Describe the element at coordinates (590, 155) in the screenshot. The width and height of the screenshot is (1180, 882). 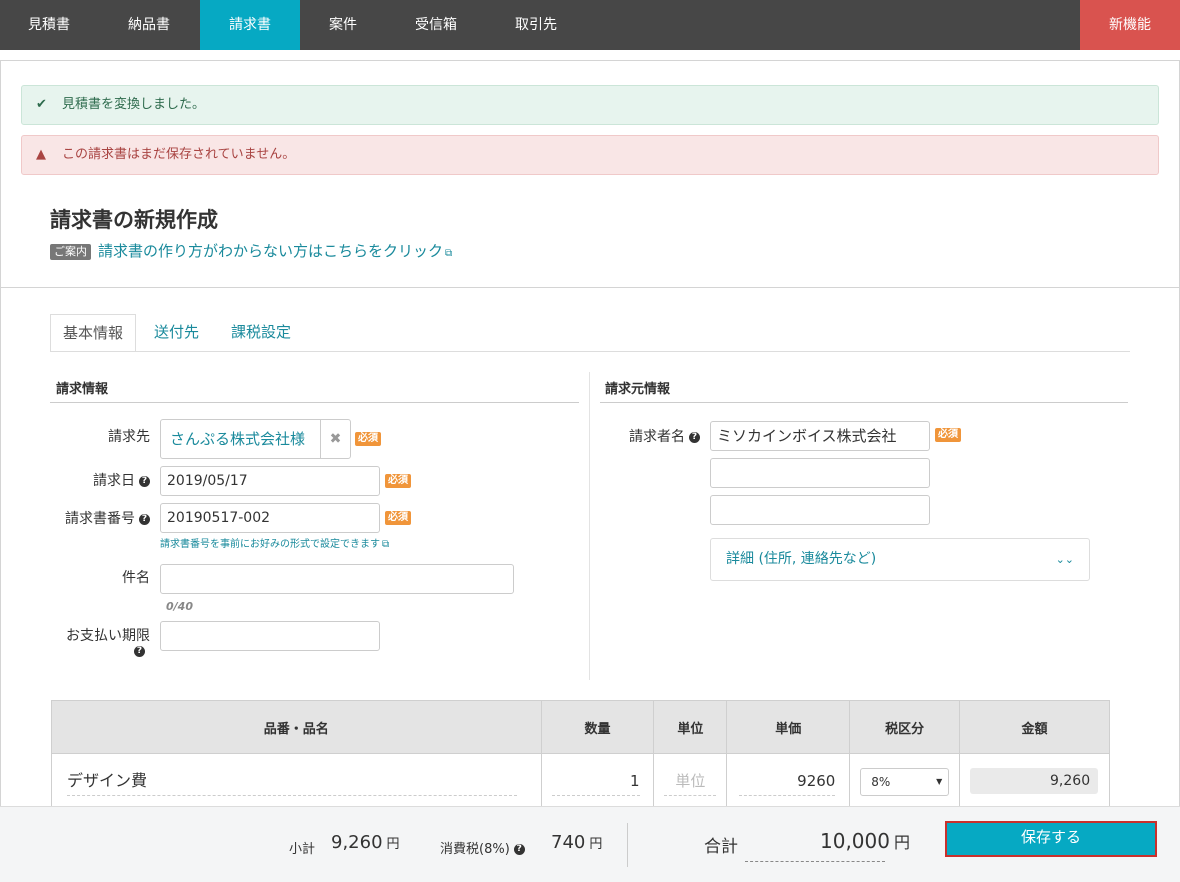
I see `warning-alert: ▲ この請求書はまだ保存されていません。` at that location.